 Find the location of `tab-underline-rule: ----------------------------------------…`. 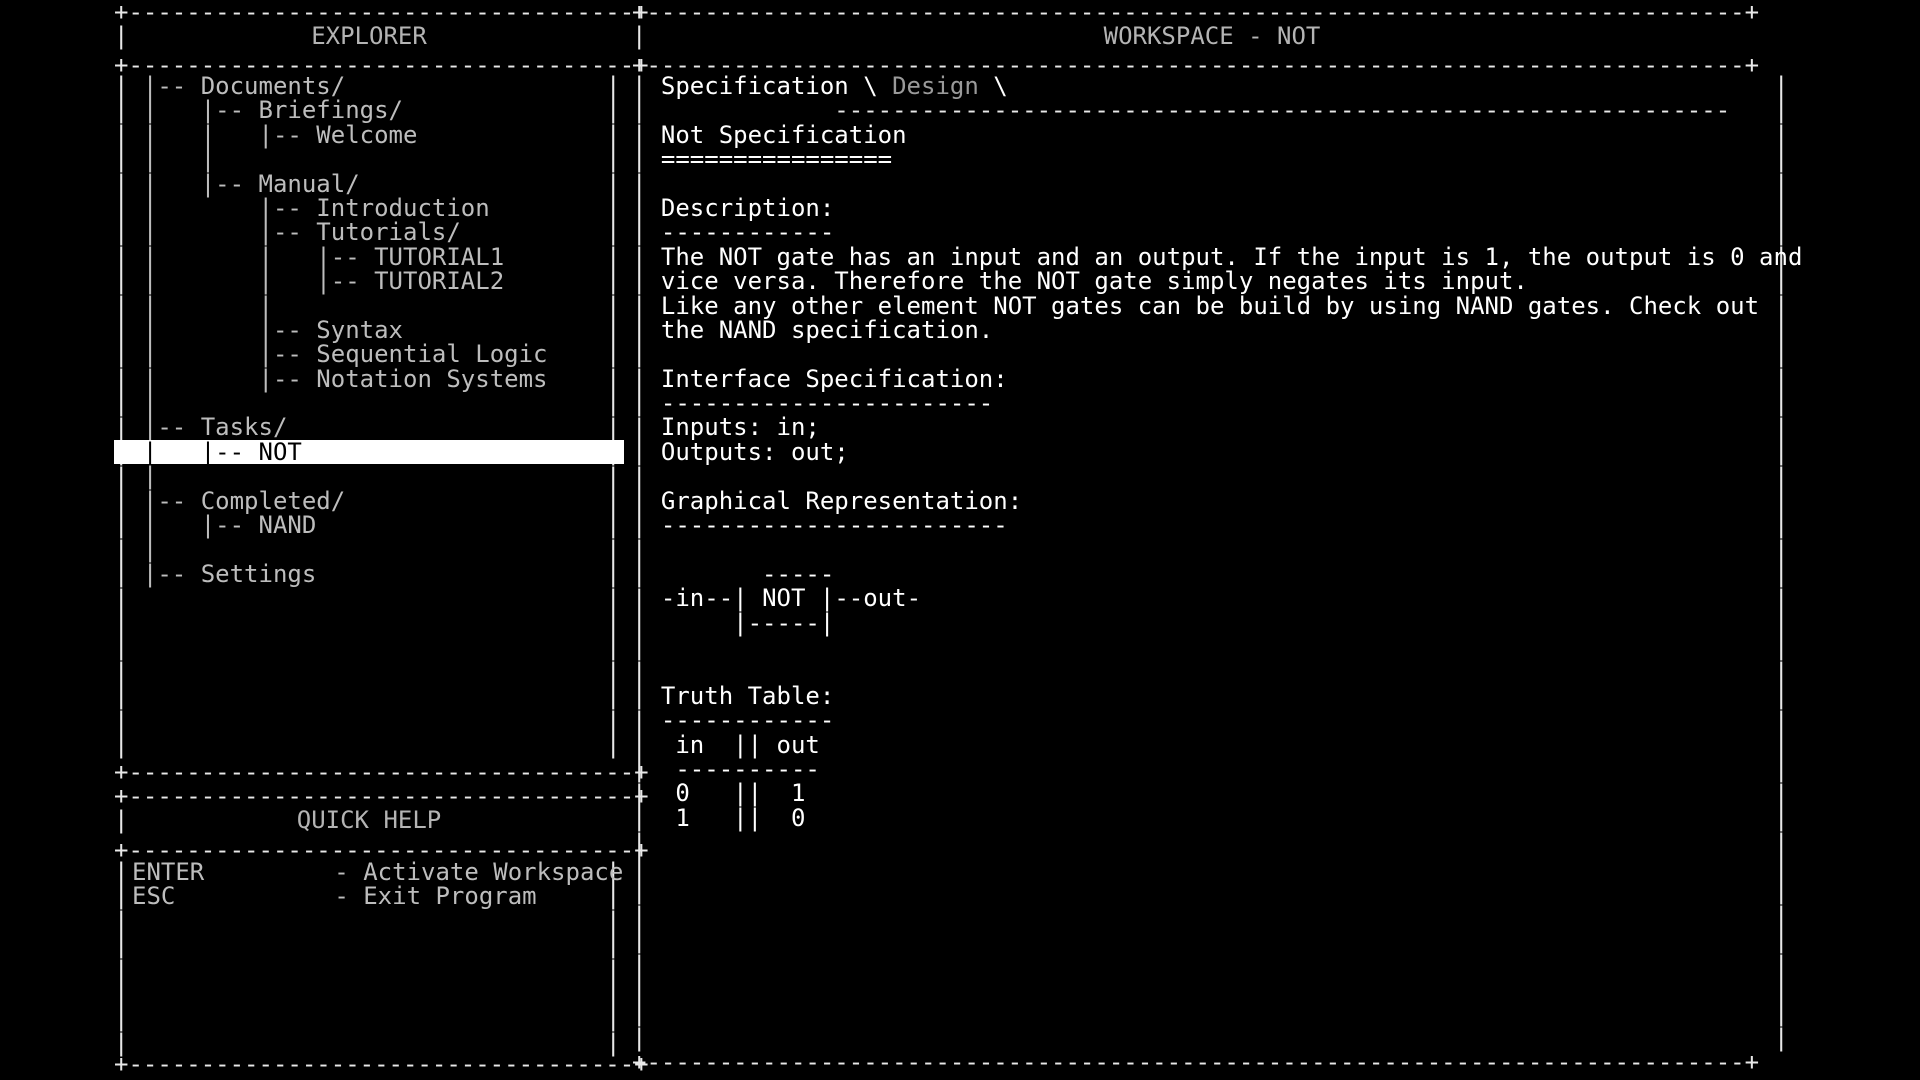

tab-underline-rule: ----------------------------------------… is located at coordinates (1282, 110).